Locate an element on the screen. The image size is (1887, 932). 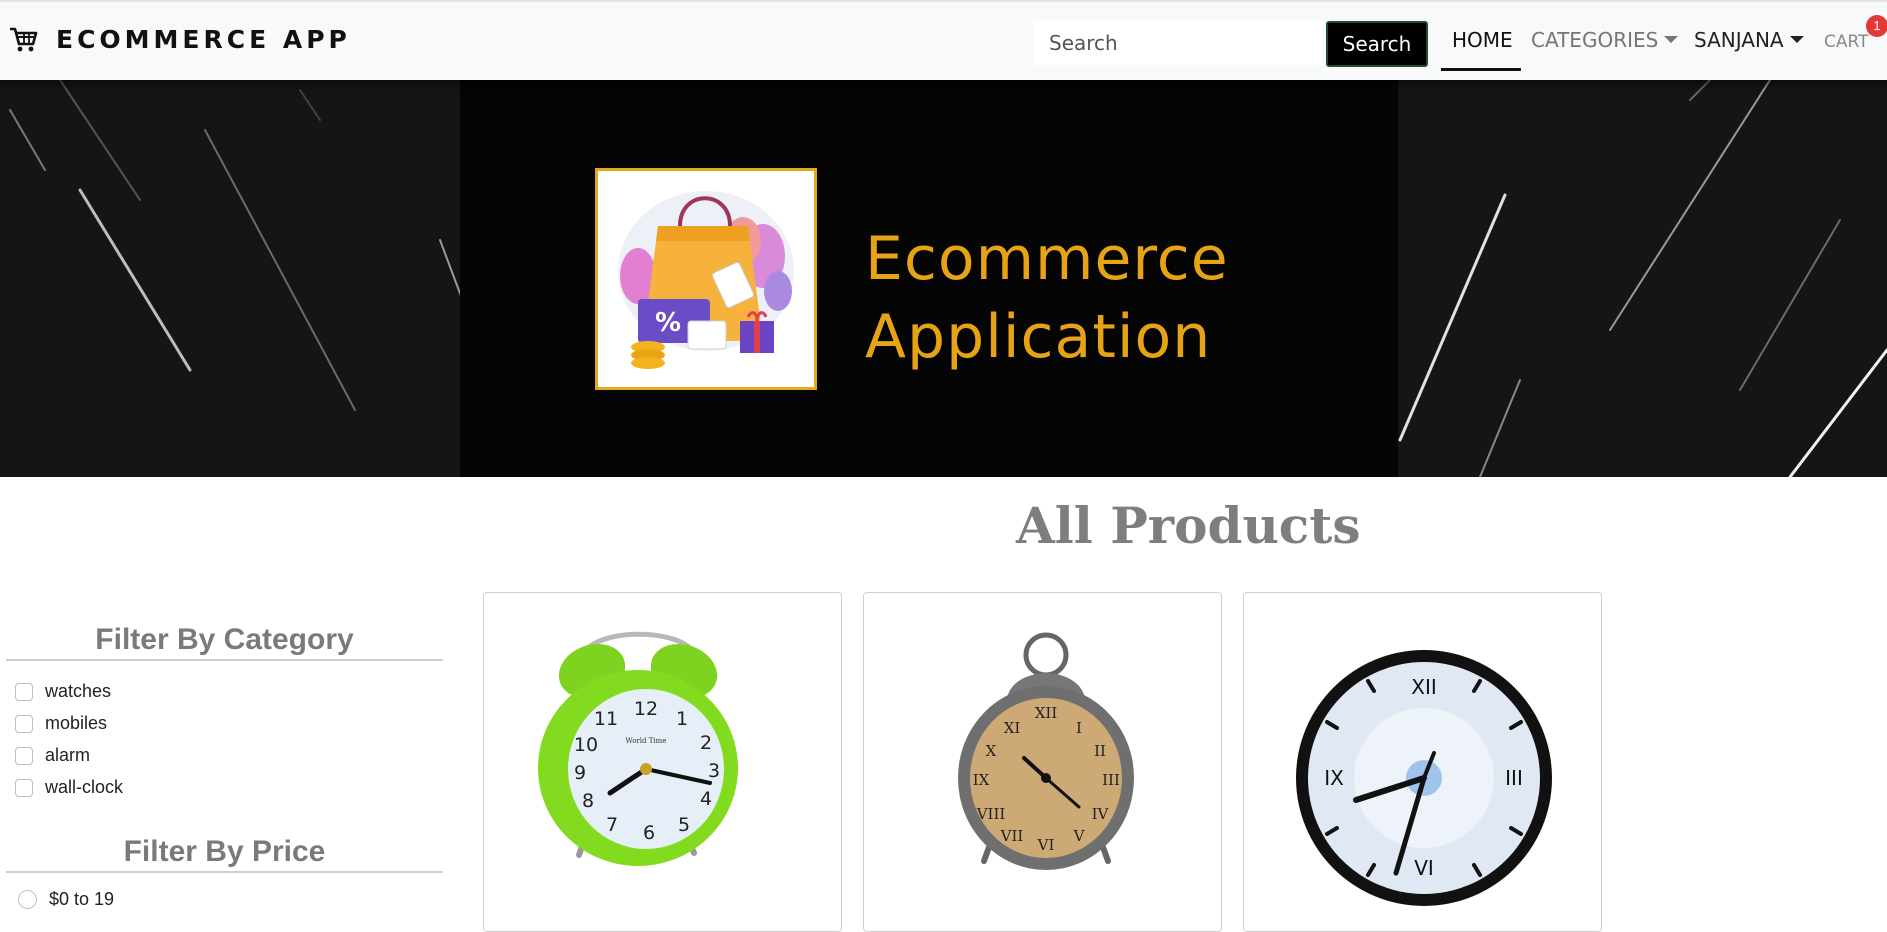
filter-category-mobiles: mobiles is located at coordinates (61, 723).